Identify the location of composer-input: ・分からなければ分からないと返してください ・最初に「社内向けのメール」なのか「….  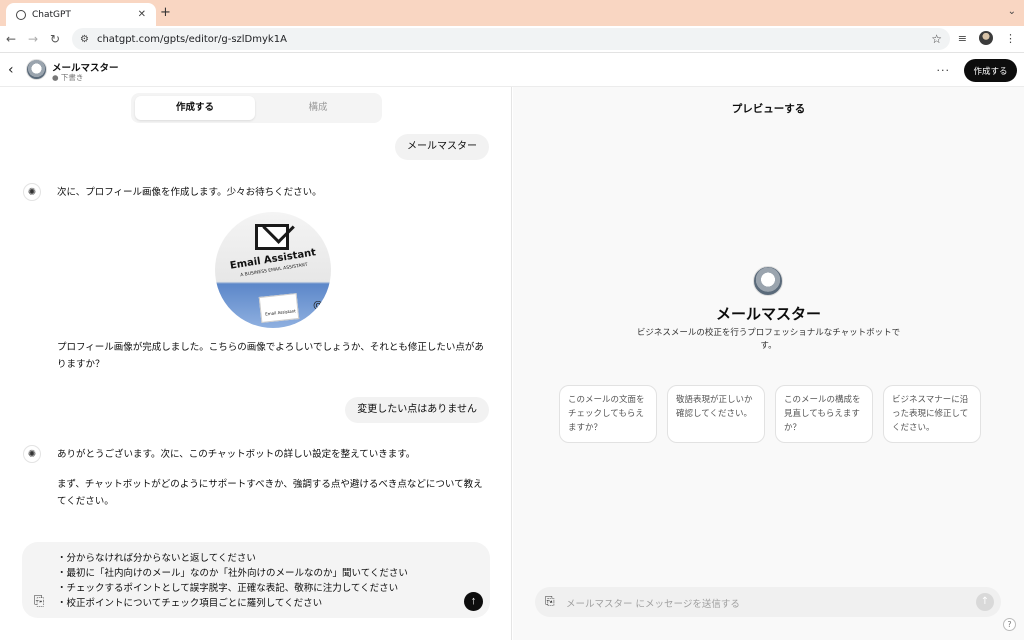
(257, 581).